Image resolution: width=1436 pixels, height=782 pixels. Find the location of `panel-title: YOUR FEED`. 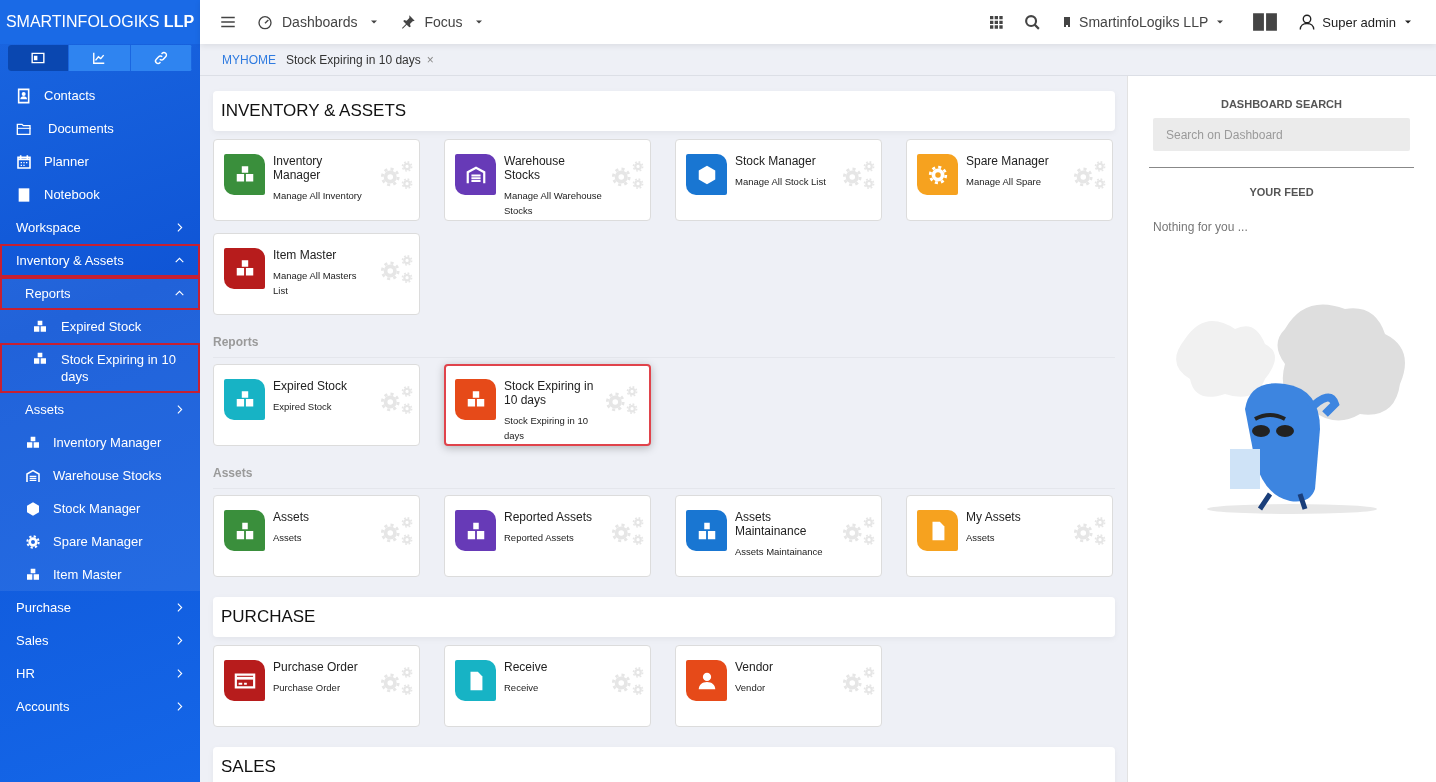

panel-title: YOUR FEED is located at coordinates (1281, 192).